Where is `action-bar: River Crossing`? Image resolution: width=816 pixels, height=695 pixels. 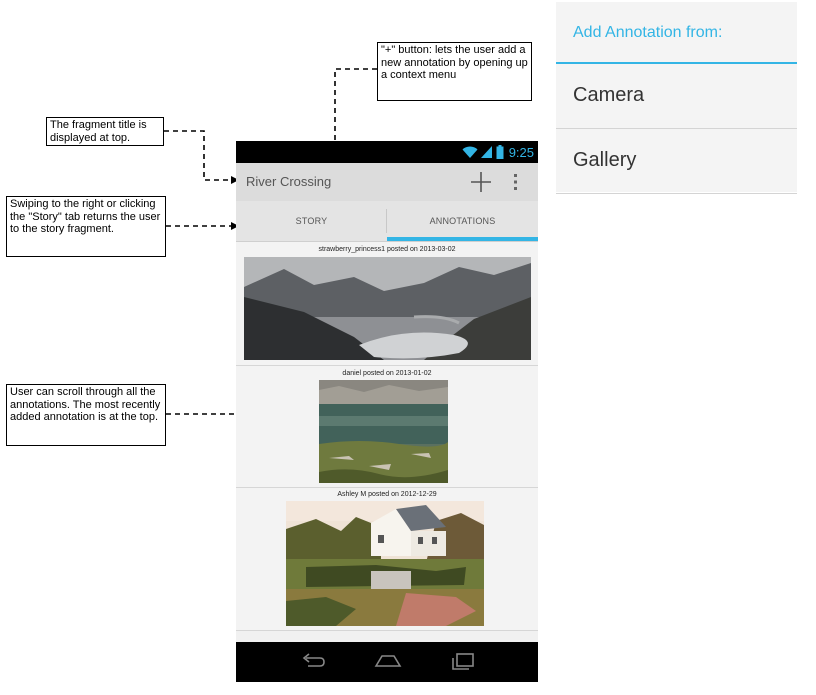 action-bar: River Crossing is located at coordinates (387, 182).